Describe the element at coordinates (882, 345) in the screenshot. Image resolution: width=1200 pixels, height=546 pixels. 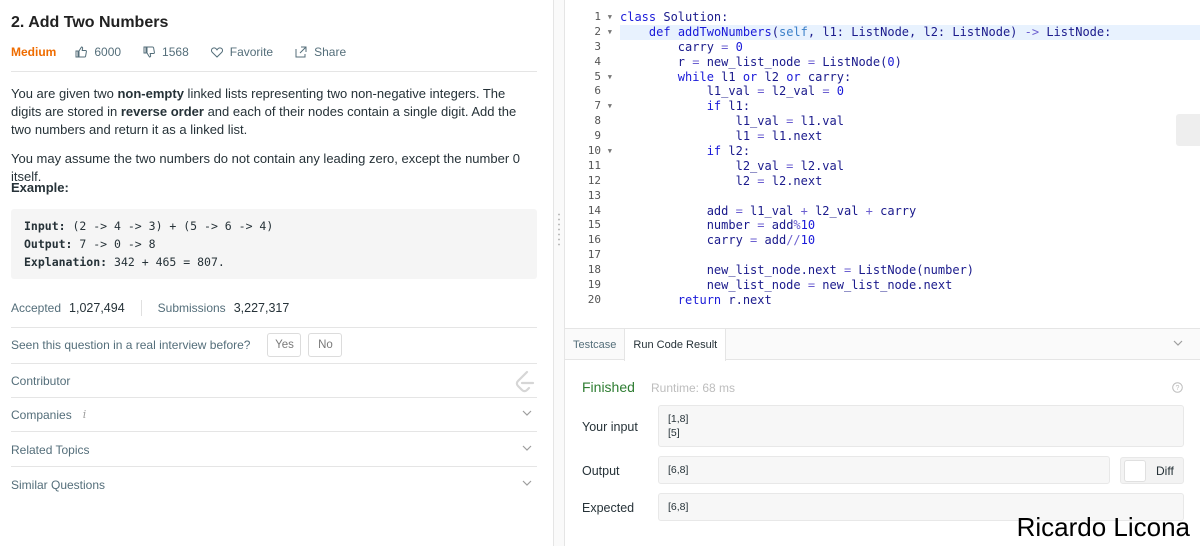
I see `result-tabs: Testcase Run Code Result` at that location.